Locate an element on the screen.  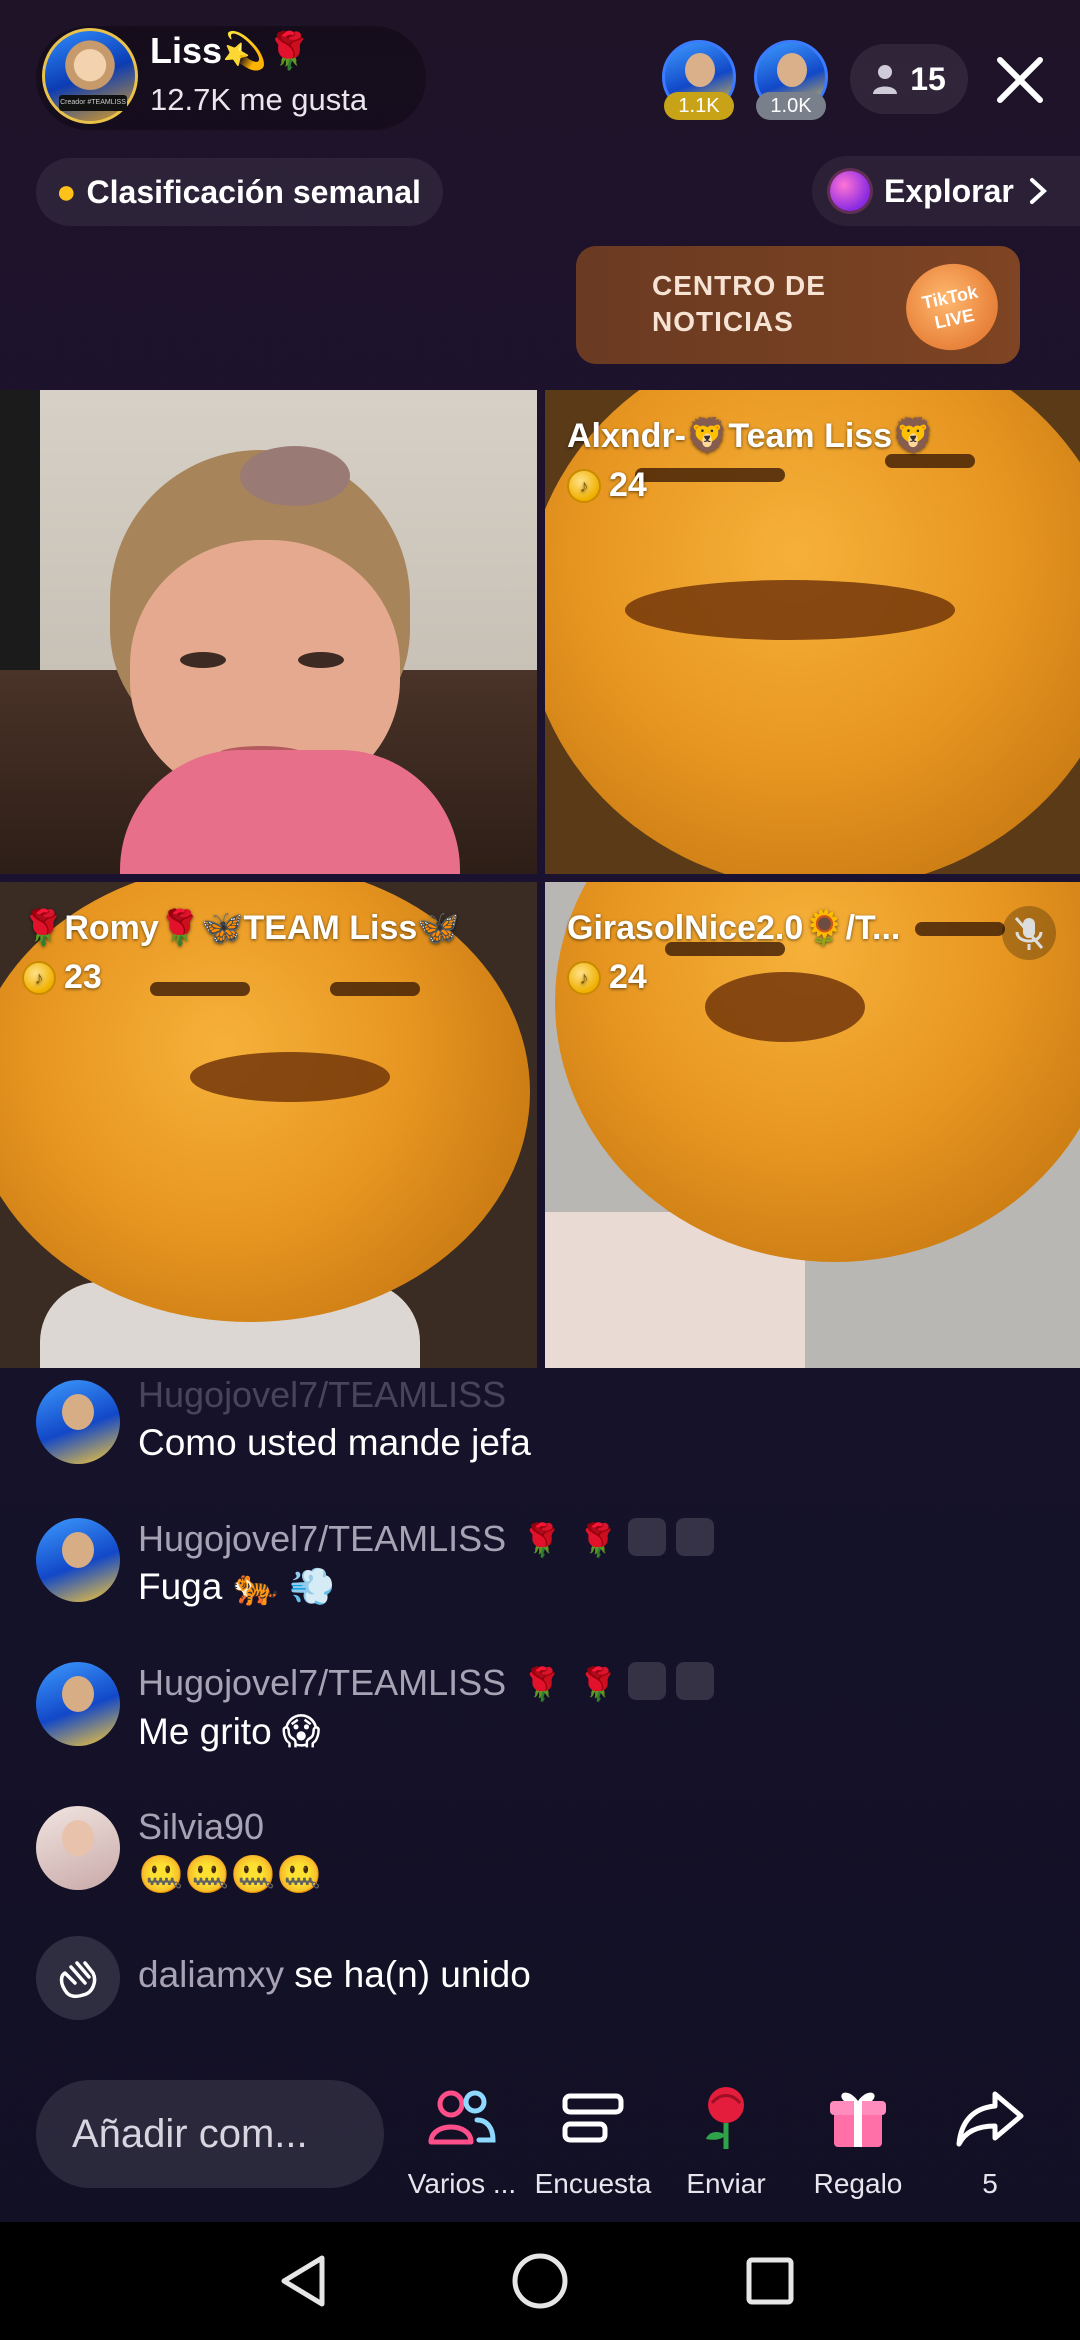
host-avatar-tag: Creador #TEAMLISS is located at coordinates (93, 103).